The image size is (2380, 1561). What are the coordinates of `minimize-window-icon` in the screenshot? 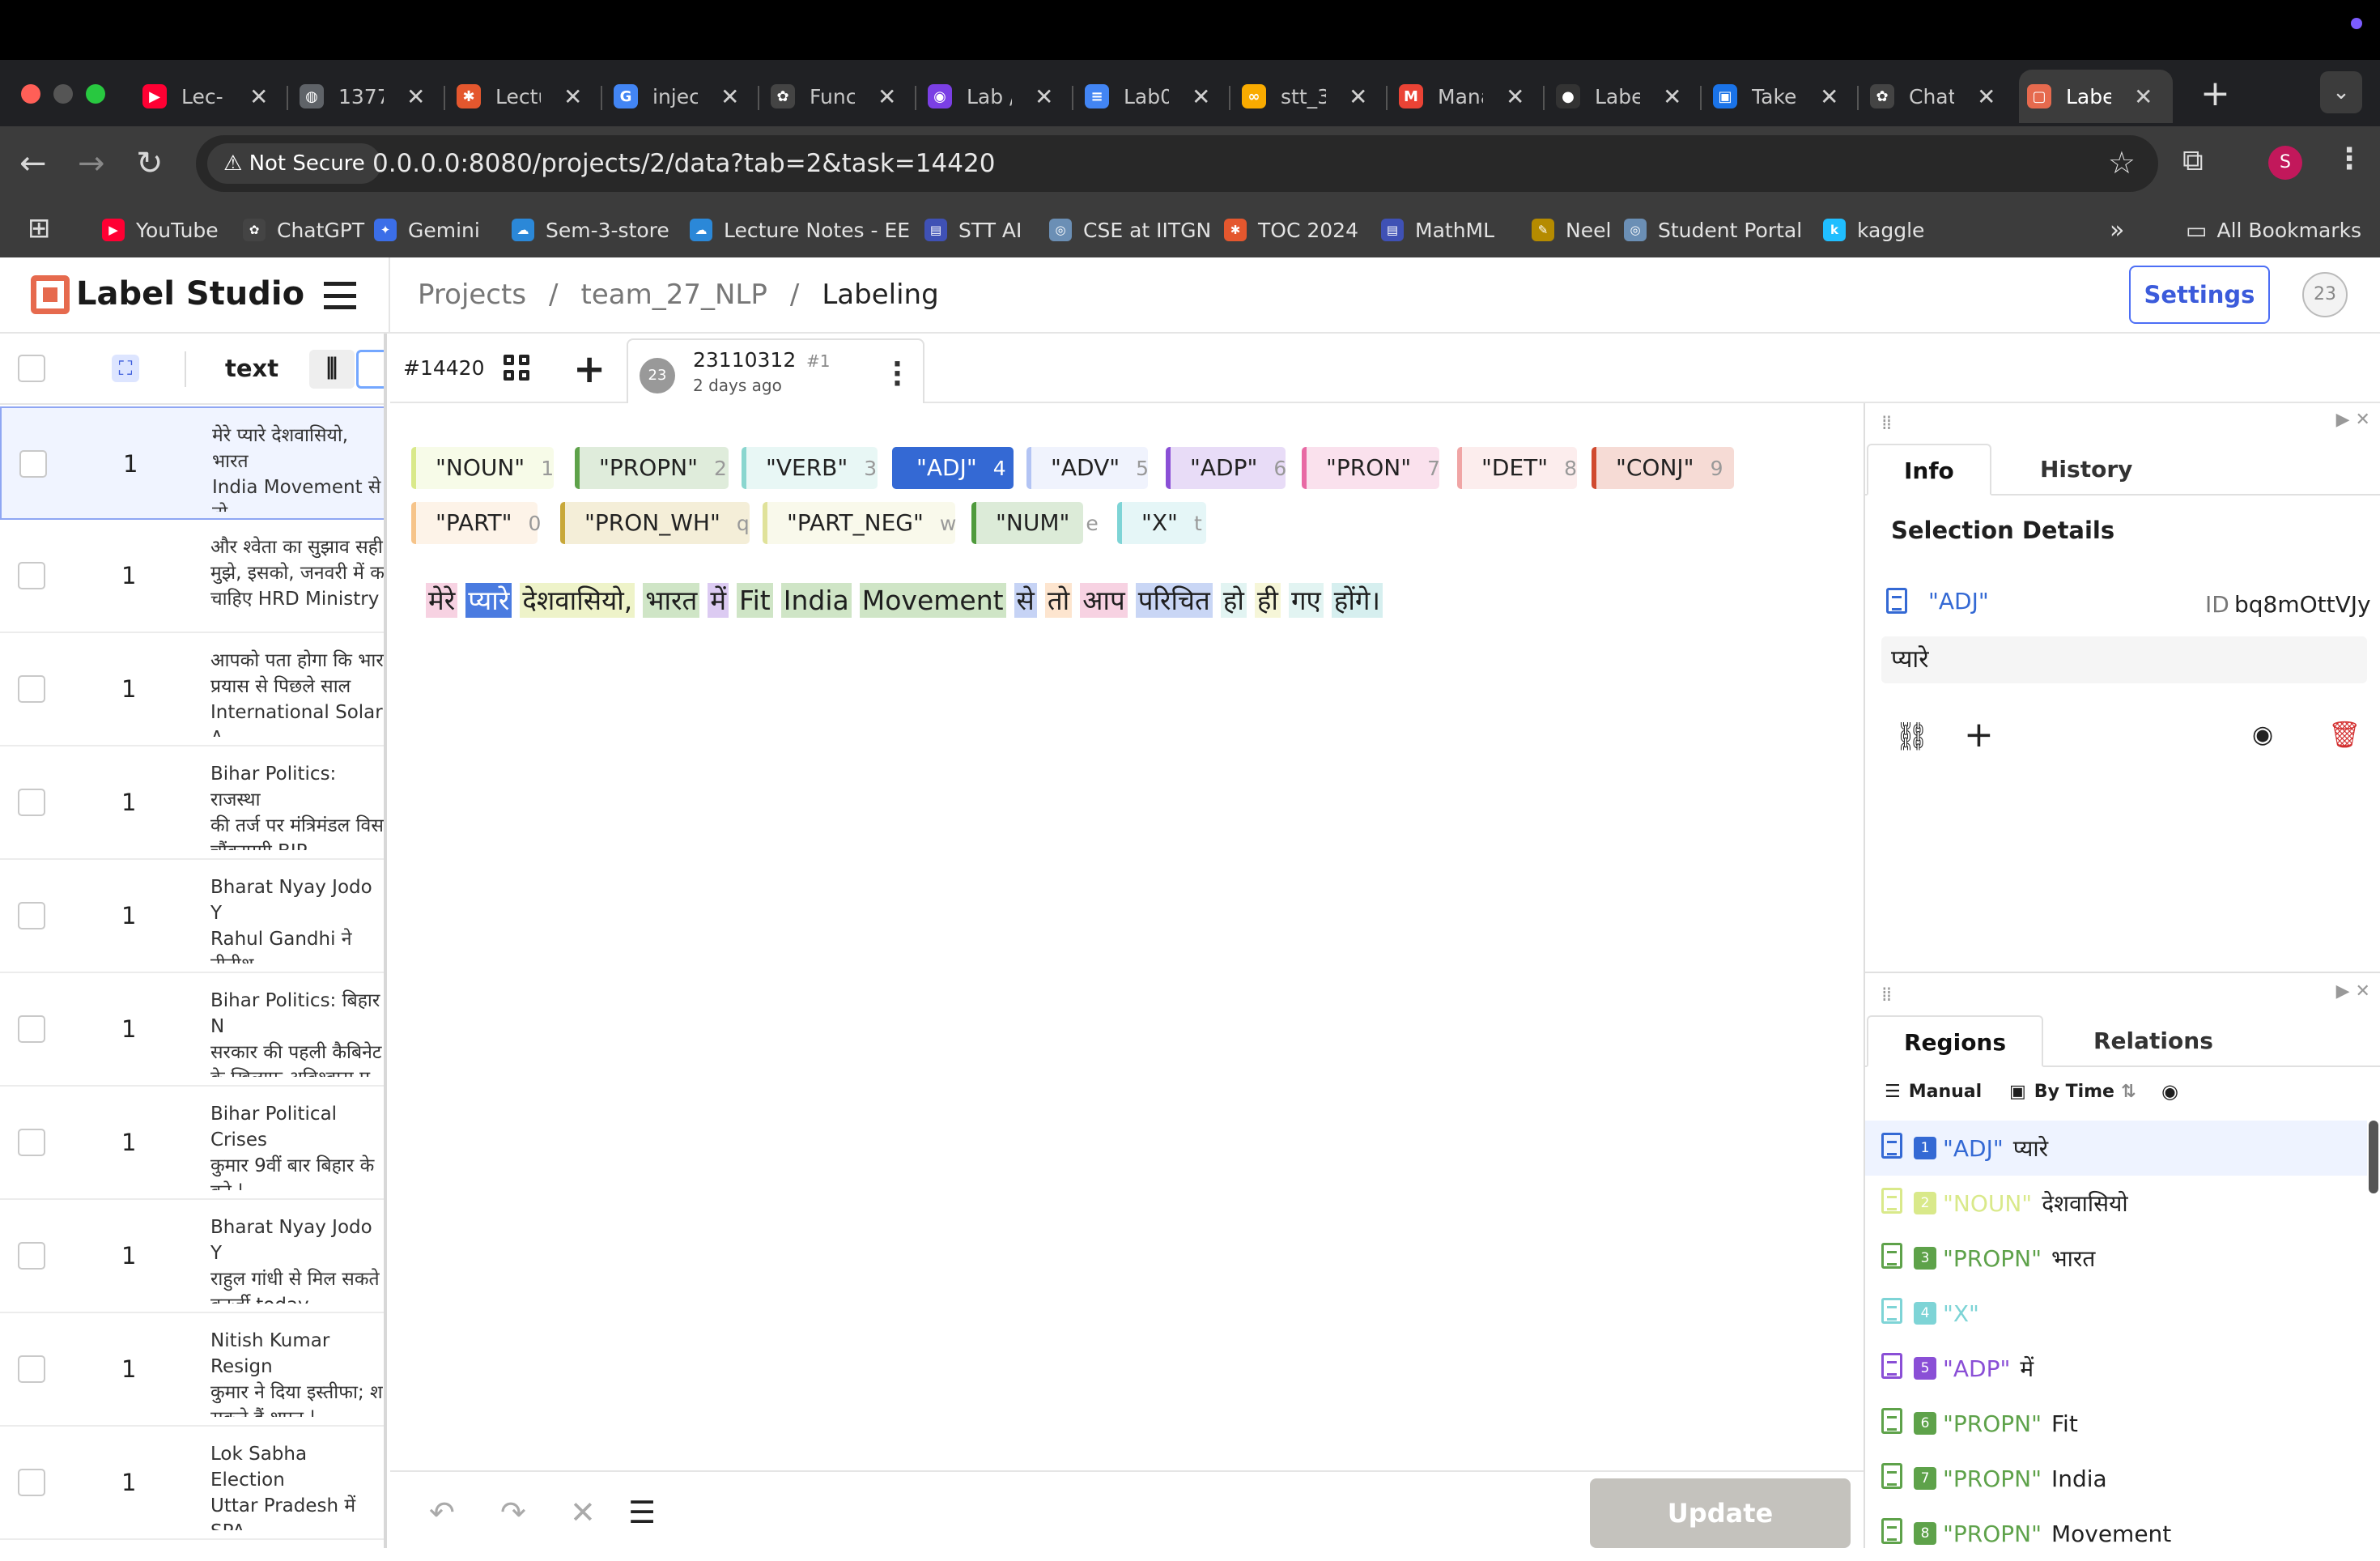 It's located at (63, 94).